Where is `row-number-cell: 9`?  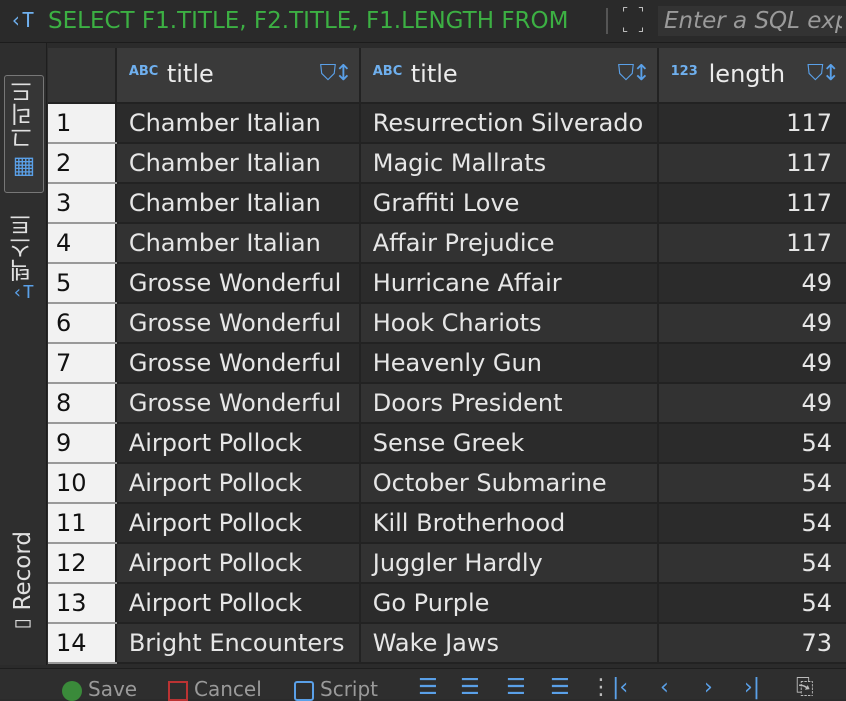
row-number-cell: 9 is located at coordinates (82, 443).